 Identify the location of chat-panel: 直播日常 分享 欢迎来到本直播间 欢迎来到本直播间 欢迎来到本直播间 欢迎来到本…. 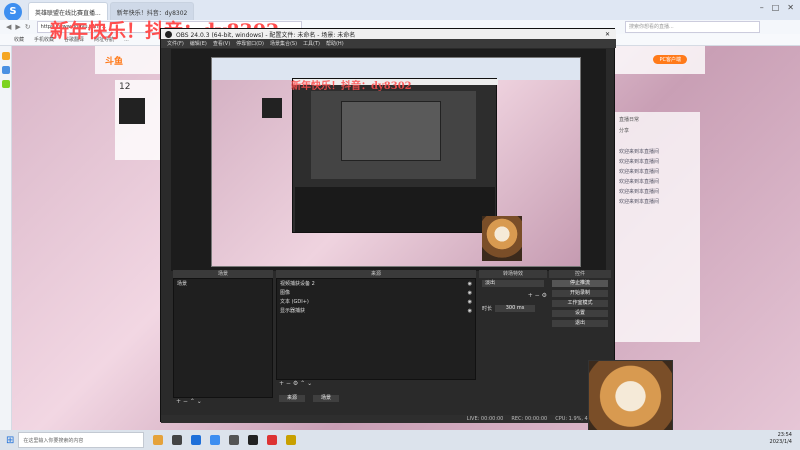
(657, 227).